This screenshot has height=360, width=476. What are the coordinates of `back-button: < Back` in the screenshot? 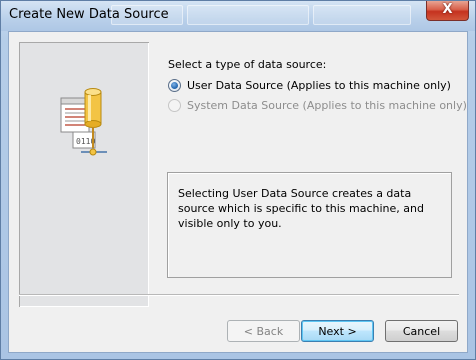 It's located at (263, 331).